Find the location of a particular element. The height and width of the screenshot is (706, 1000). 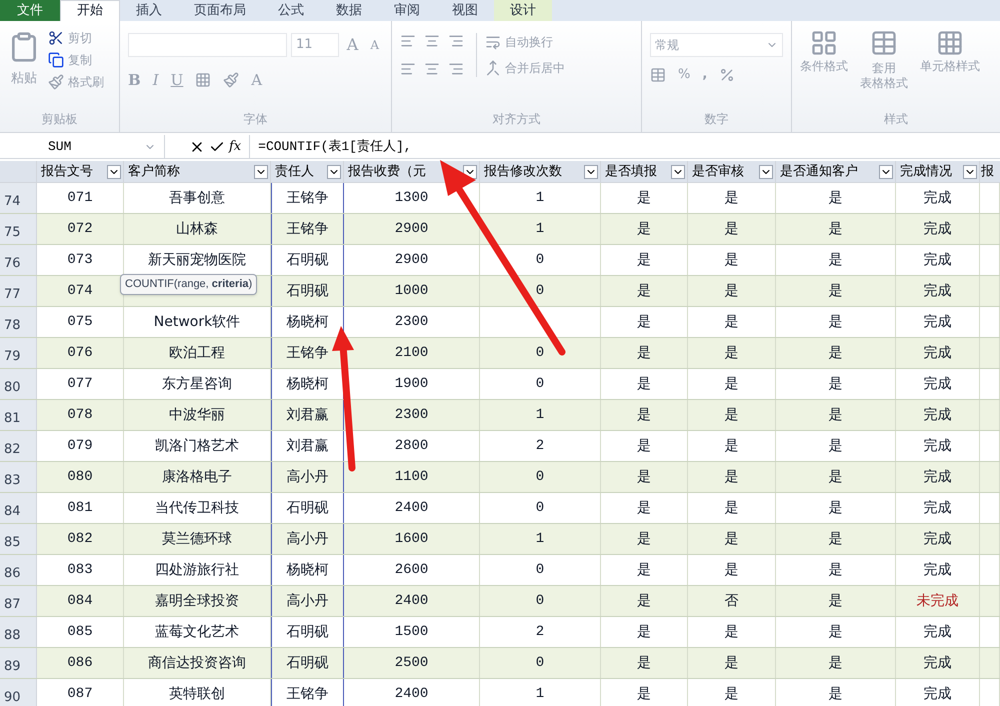

table-cell-text: 2900 is located at coordinates (411, 260).